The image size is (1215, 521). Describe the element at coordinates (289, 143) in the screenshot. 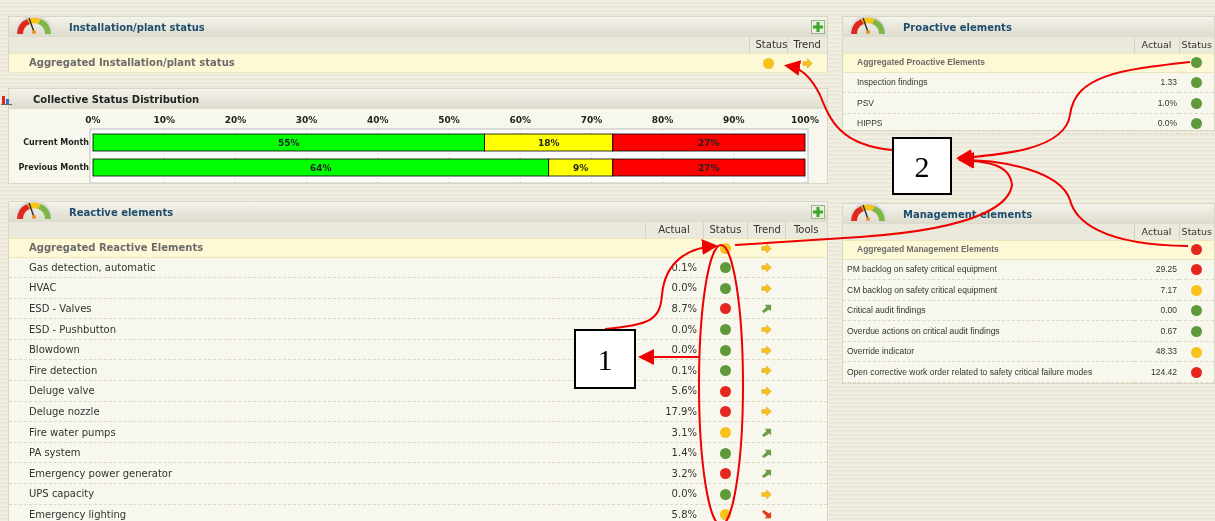

I see `data-label: 55%` at that location.